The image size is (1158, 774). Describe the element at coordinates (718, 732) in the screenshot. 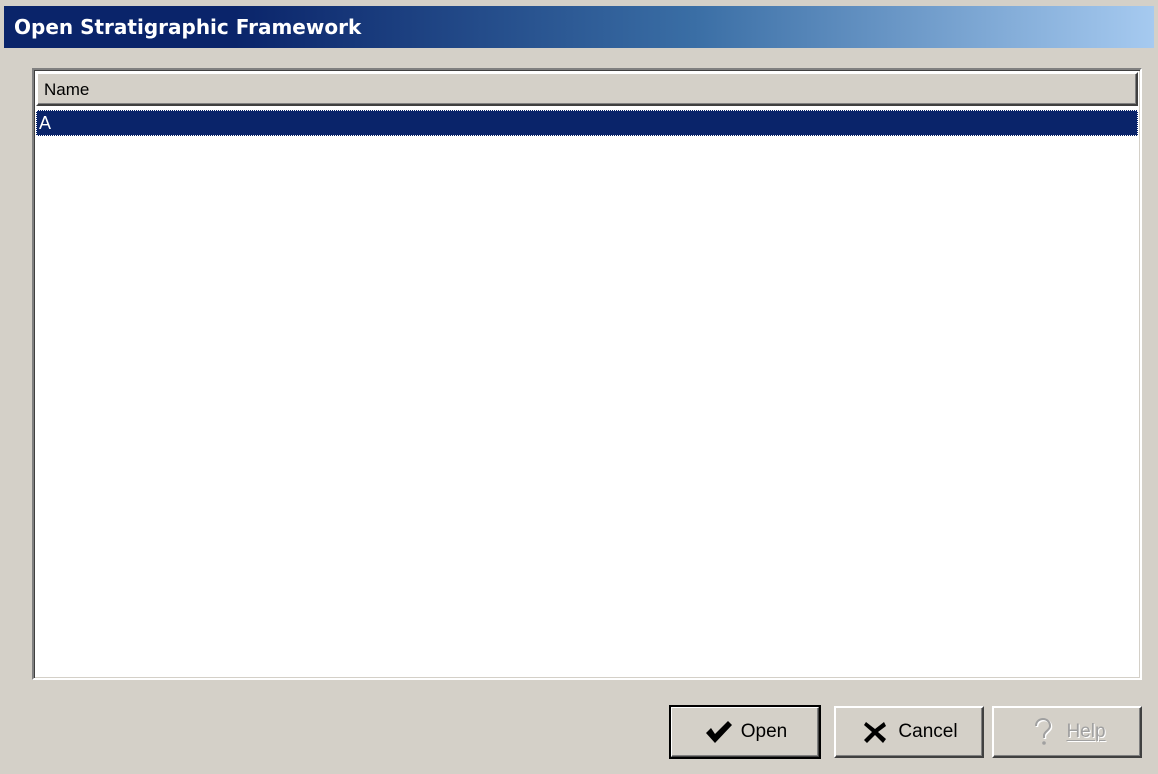

I see `check-icon` at that location.